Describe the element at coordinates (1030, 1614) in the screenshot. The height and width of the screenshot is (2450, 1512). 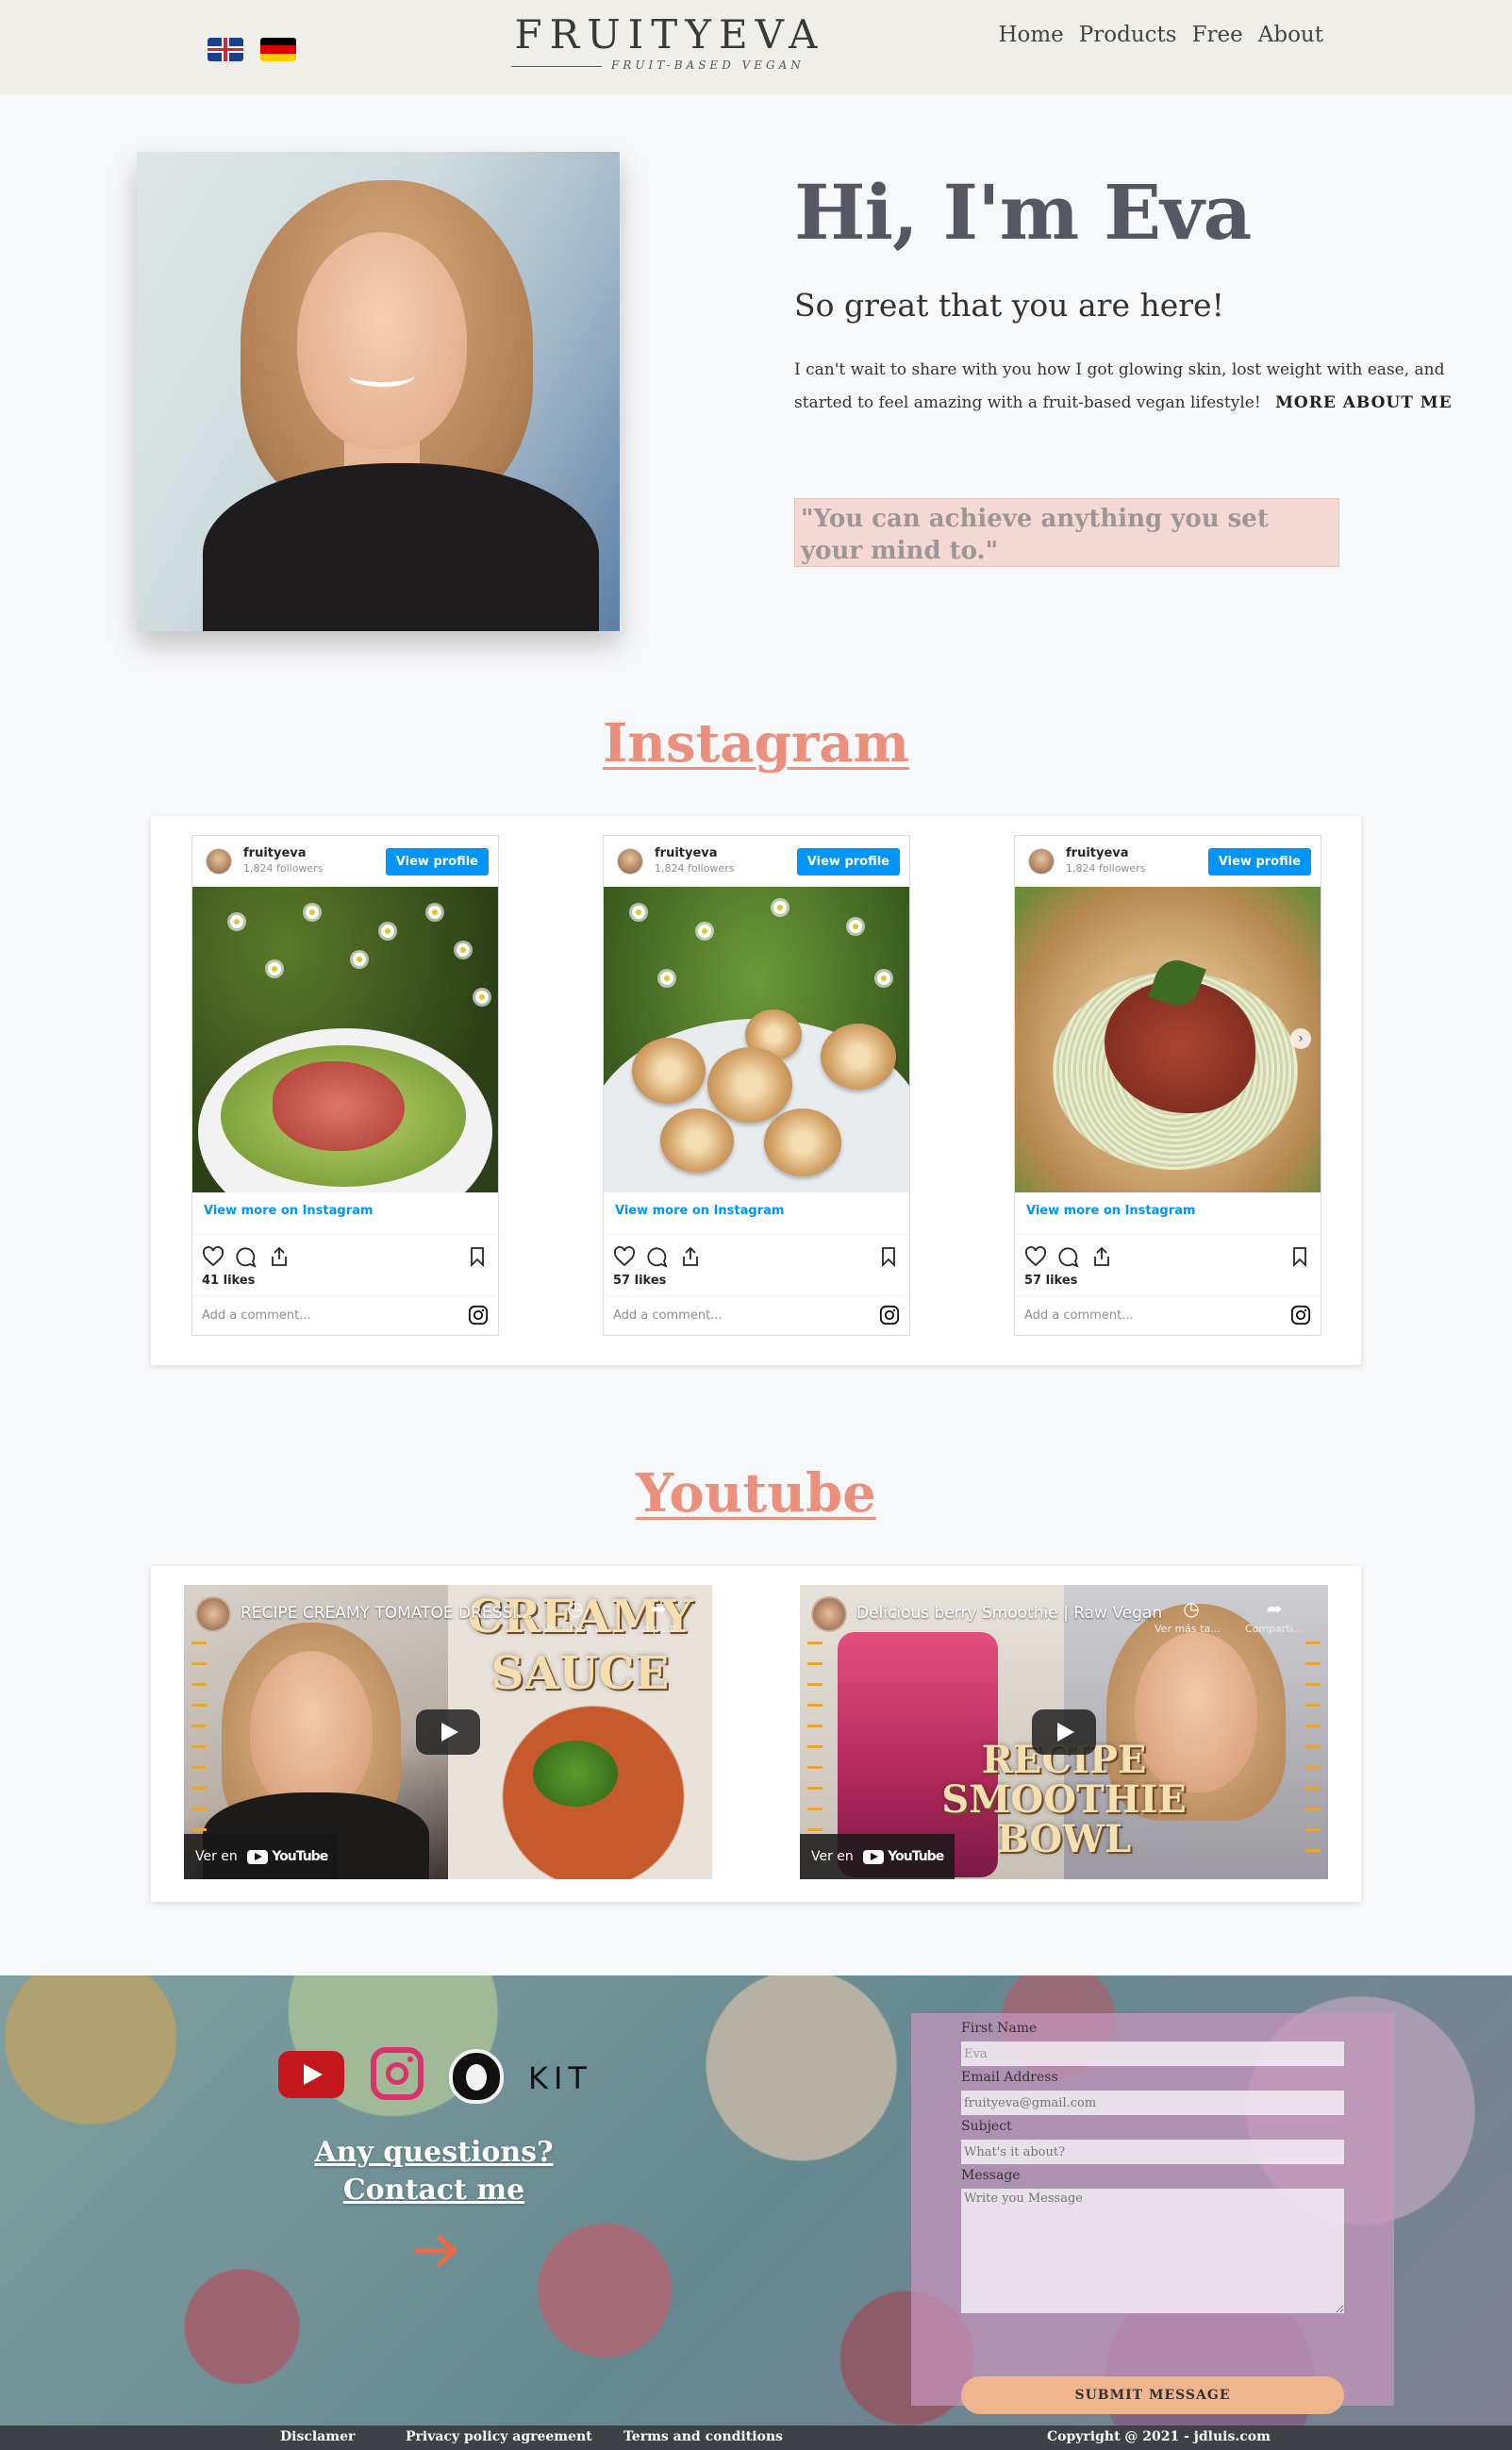
I see `video-title: Delicious berry Smoothie | Raw Vegan` at that location.